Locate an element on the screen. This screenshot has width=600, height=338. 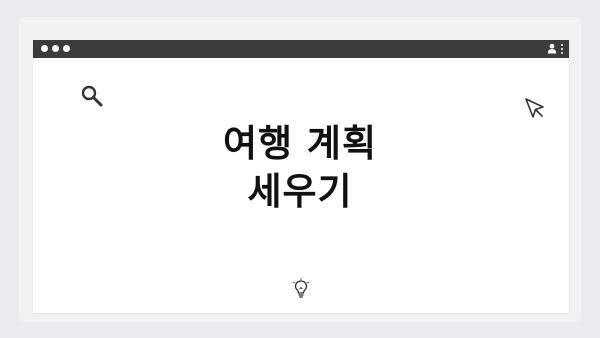
titlebar-actions is located at coordinates (555, 48).